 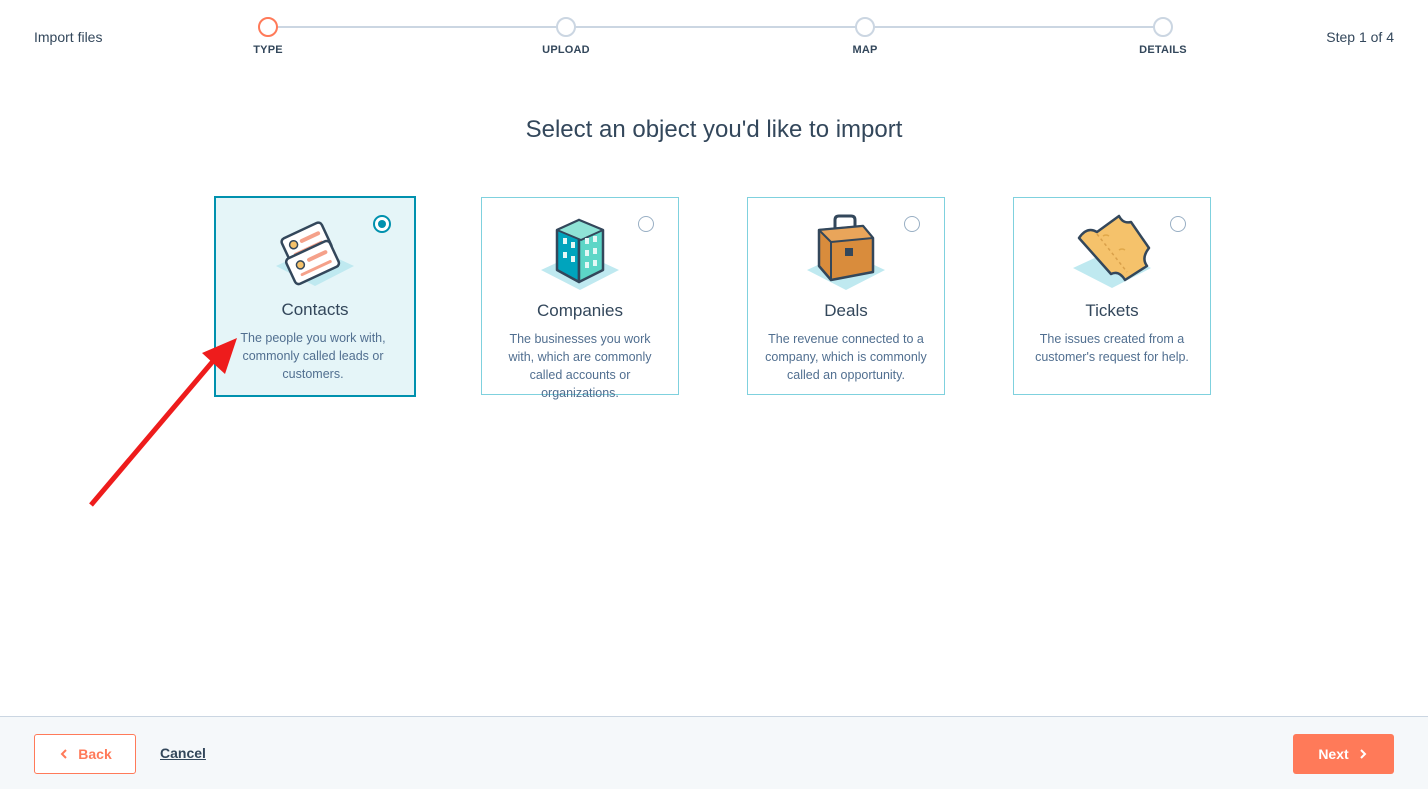 I want to click on chevron-right-icon, so click(x=1363, y=754).